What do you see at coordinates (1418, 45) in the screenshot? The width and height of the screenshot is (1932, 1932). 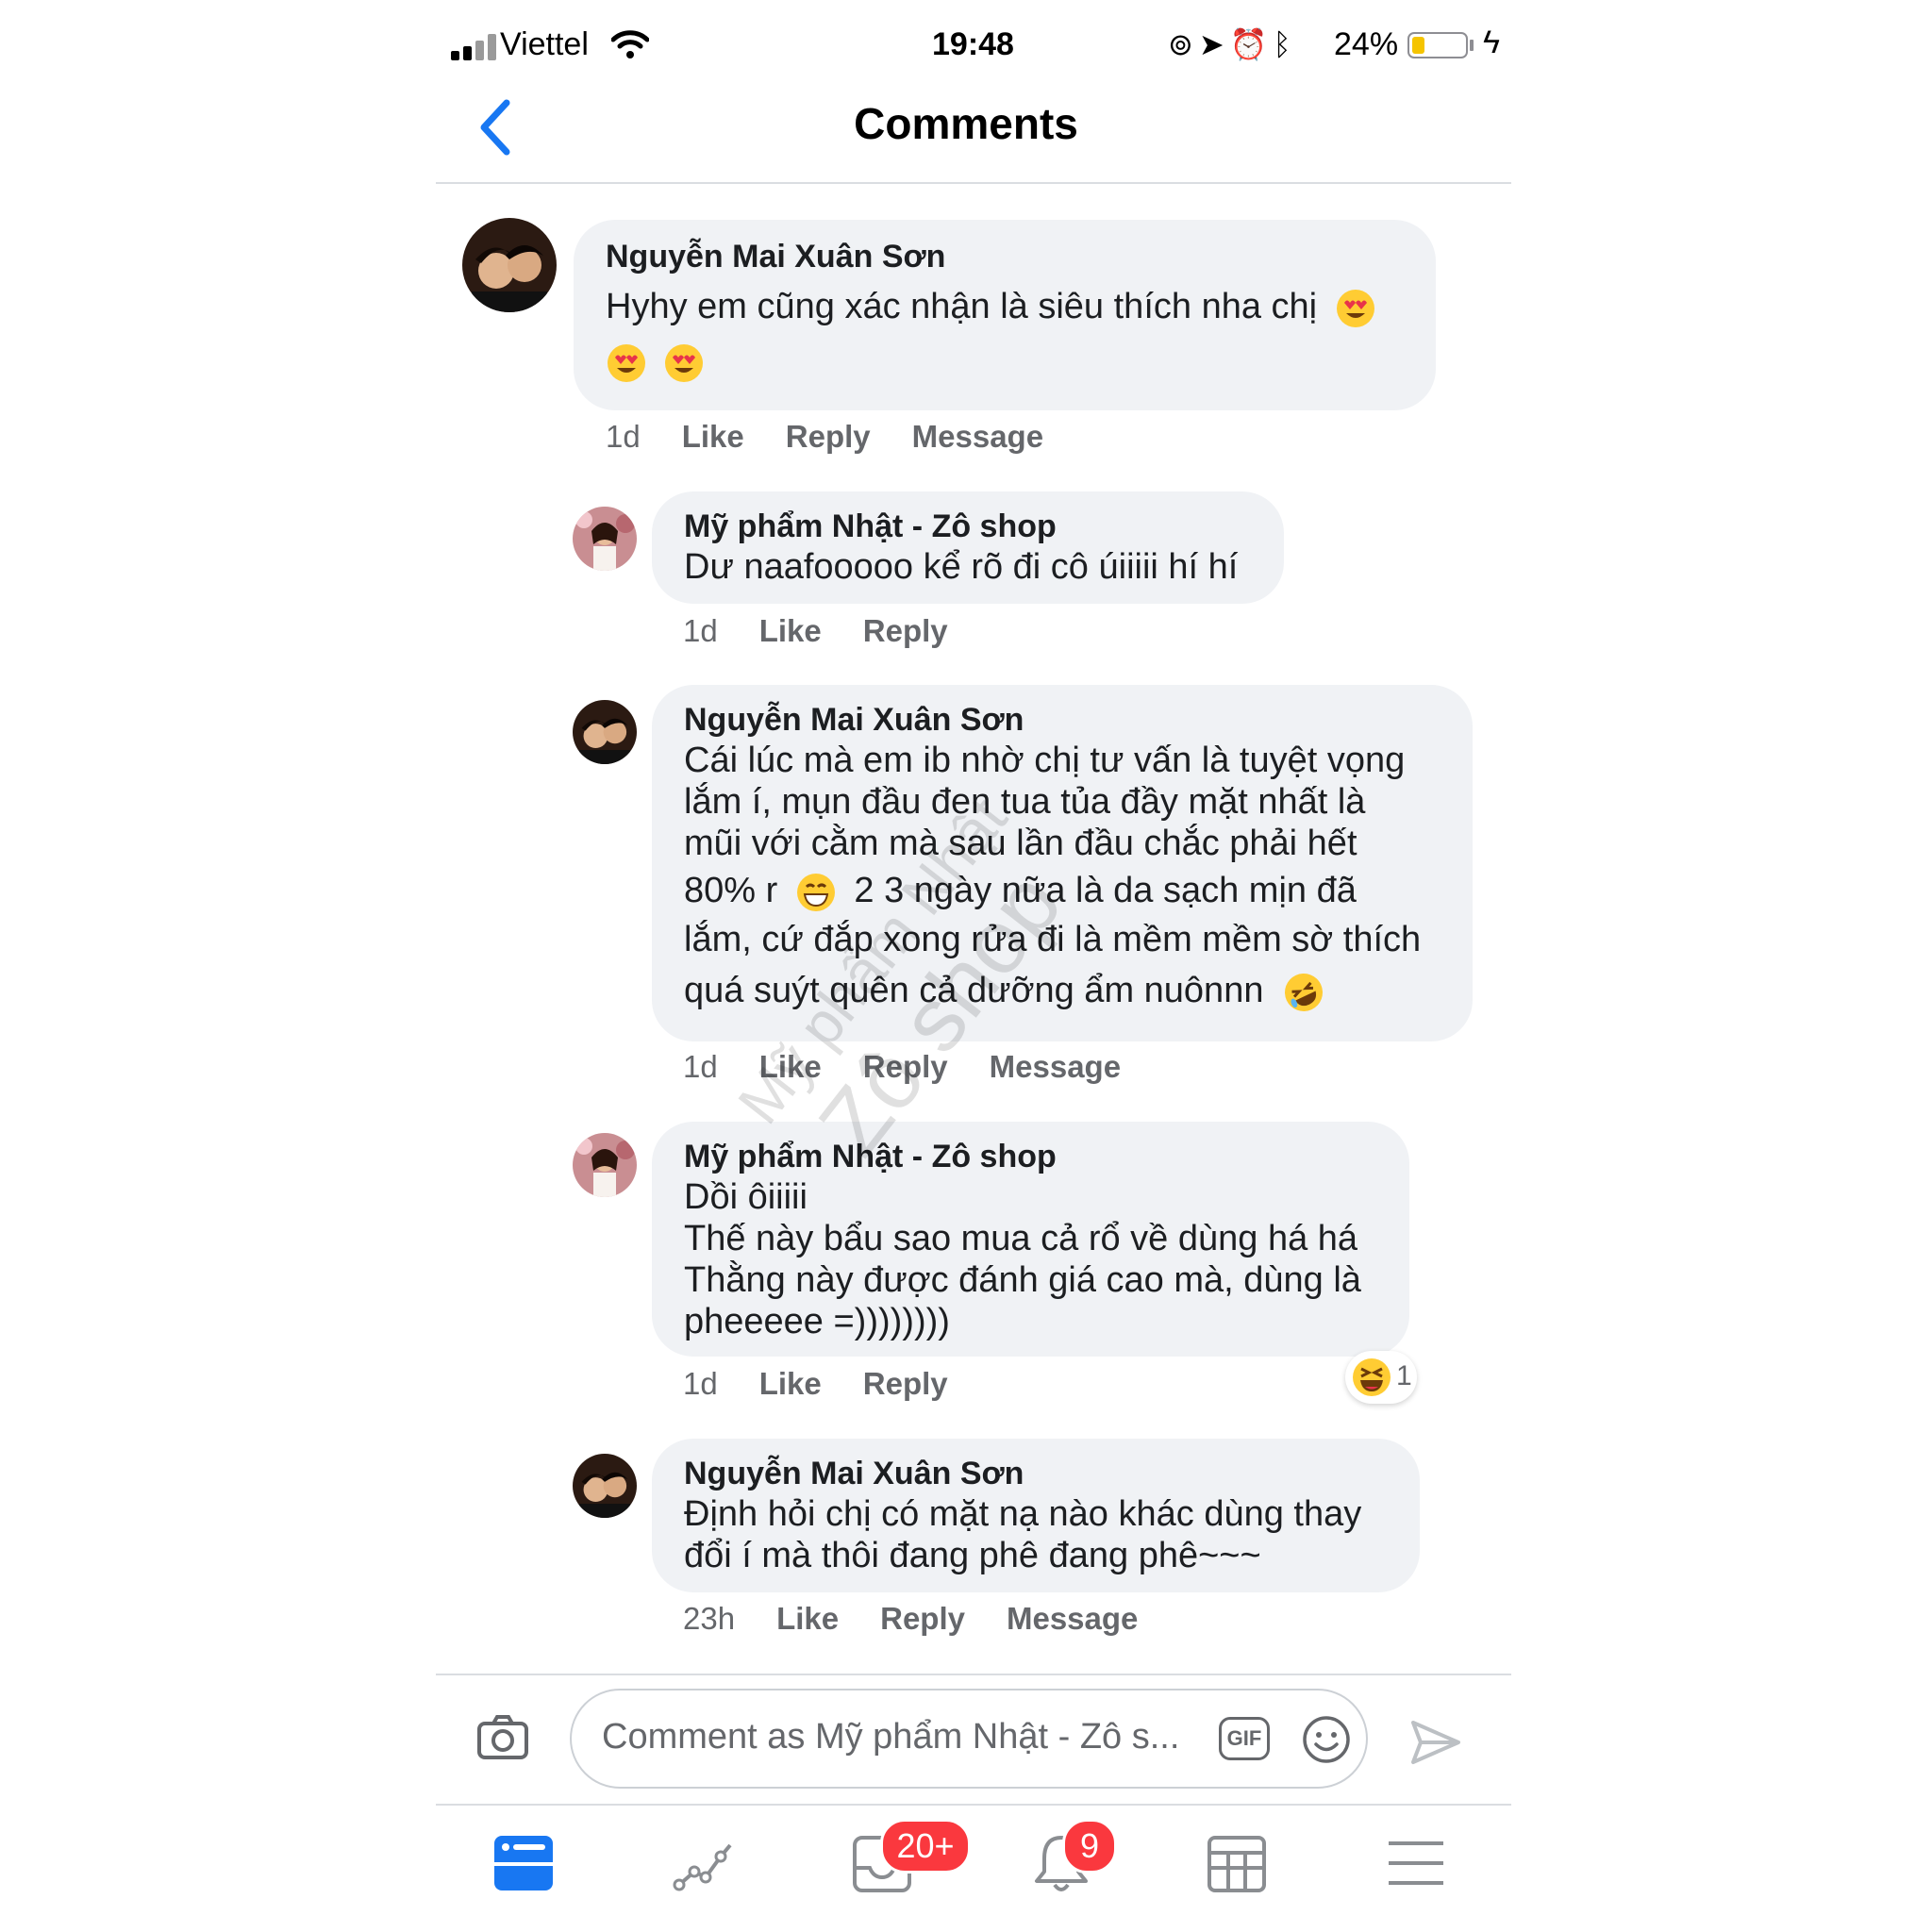 I see `battery-level-fill` at bounding box center [1418, 45].